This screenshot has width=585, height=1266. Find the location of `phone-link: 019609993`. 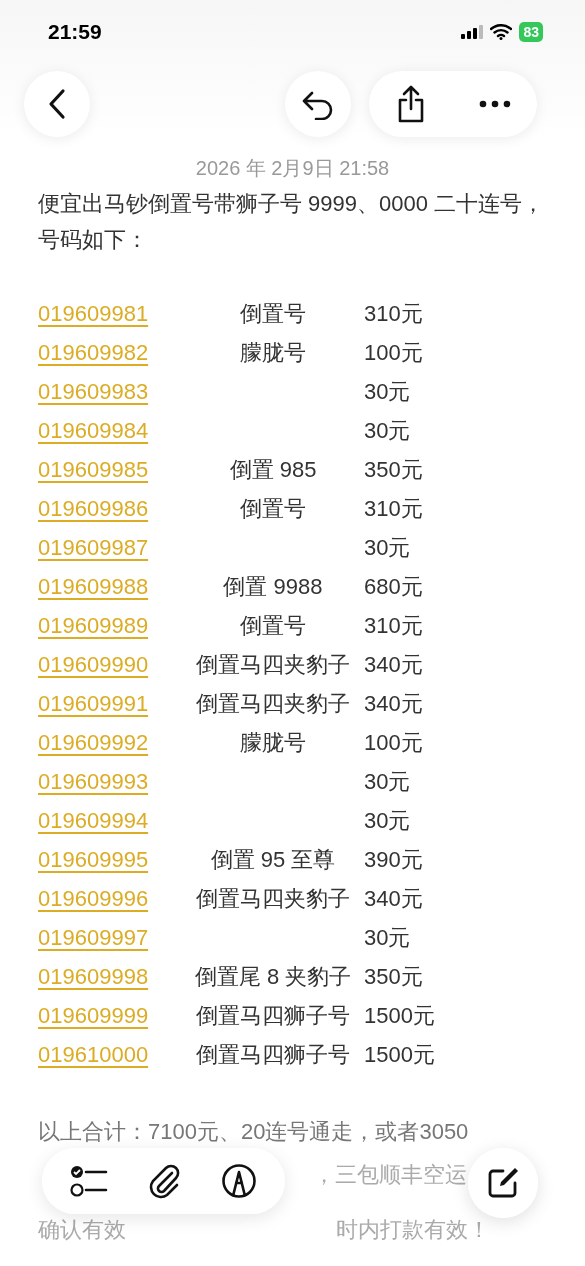

phone-link: 019609993 is located at coordinates (113, 781).